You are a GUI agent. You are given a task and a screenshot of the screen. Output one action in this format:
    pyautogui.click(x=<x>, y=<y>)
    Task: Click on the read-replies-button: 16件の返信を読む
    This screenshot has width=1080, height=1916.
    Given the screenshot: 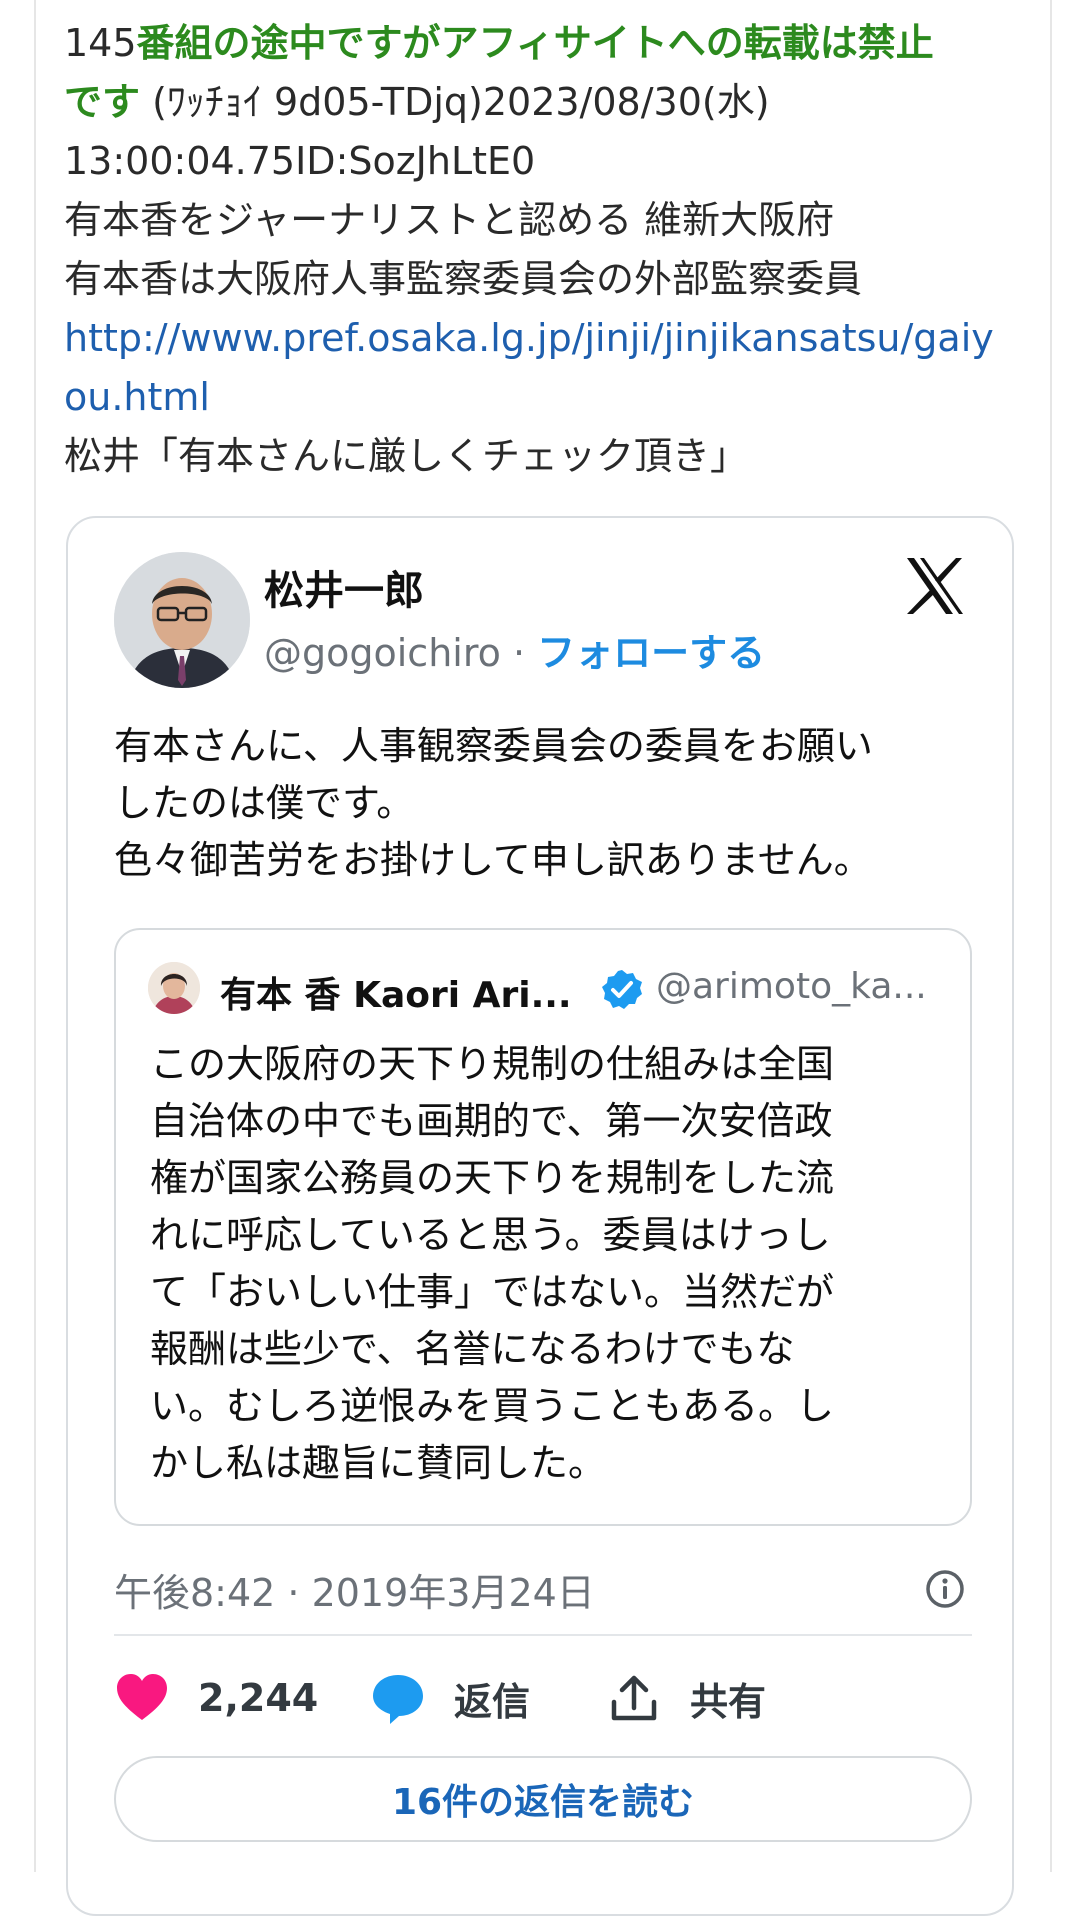 What is the action you would take?
    pyautogui.click(x=543, y=1799)
    